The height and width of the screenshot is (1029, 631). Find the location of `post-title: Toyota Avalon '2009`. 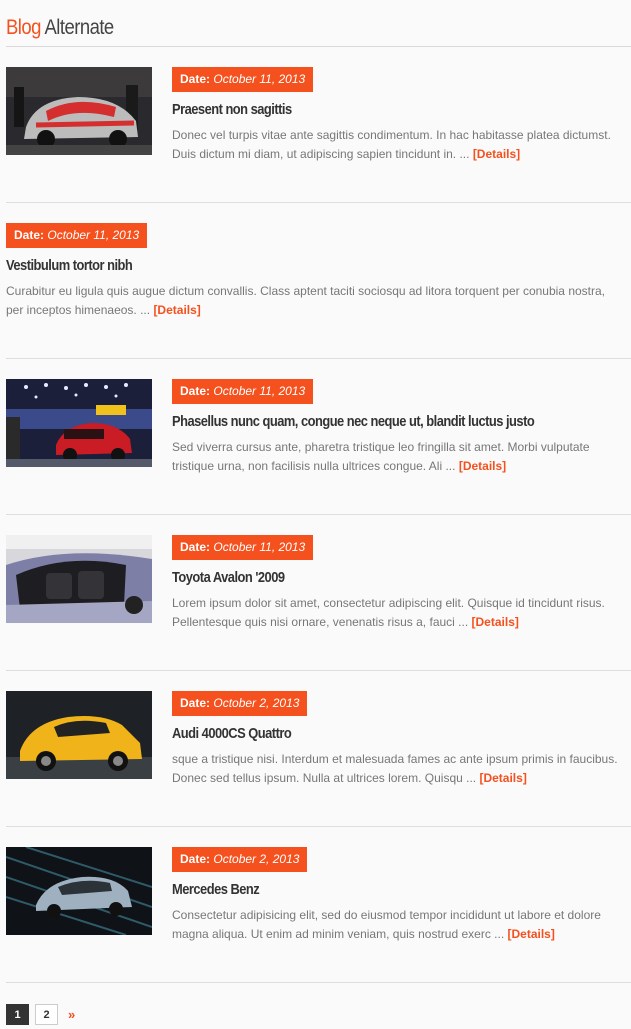

post-title: Toyota Avalon '2009 is located at coordinates (367, 578).